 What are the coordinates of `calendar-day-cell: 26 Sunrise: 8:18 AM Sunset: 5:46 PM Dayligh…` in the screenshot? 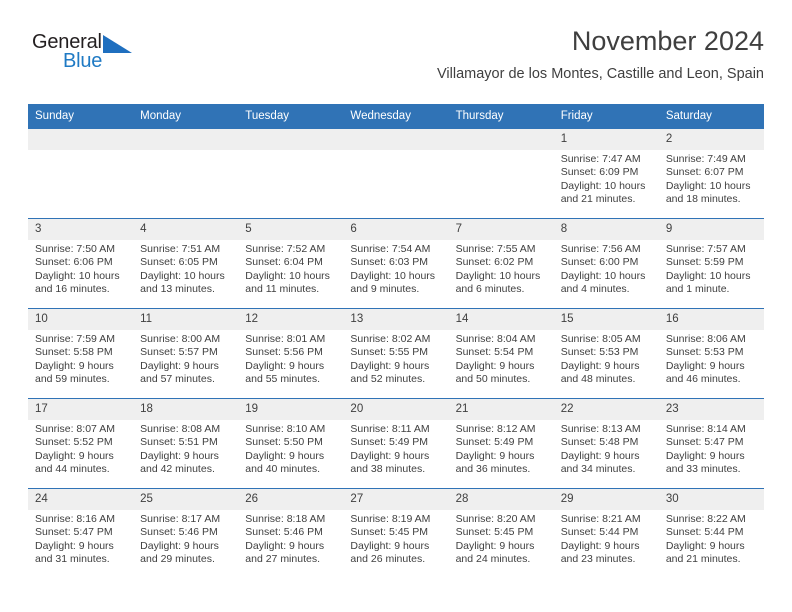 It's located at (291, 533).